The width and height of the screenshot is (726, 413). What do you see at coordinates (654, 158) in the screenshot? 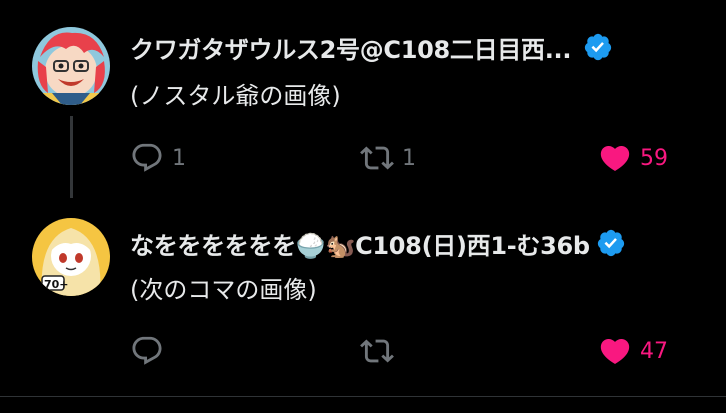
I see `like-count: 59` at bounding box center [654, 158].